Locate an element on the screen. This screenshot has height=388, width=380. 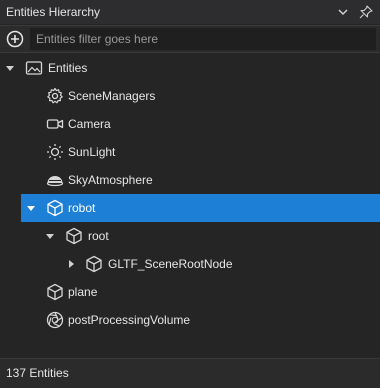
tree-row-robot: robot is located at coordinates (200, 208).